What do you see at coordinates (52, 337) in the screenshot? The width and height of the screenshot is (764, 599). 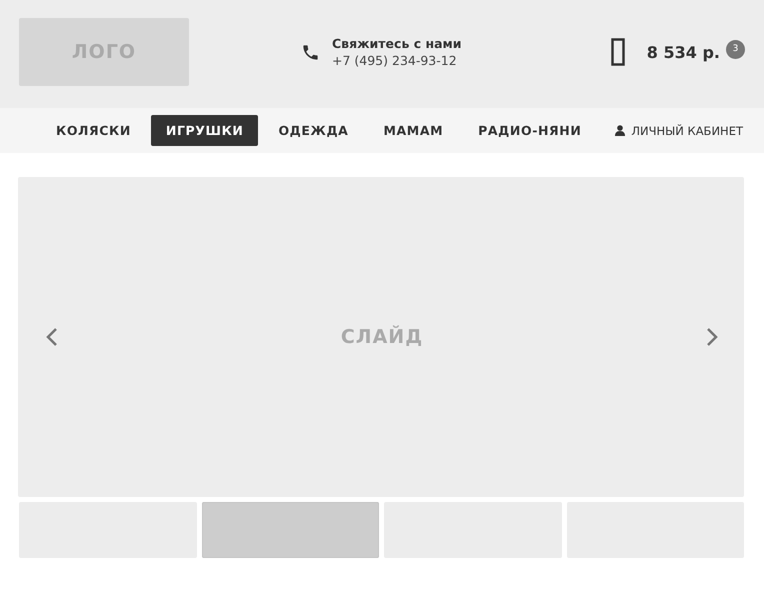 I see `chevron-left-icon` at bounding box center [52, 337].